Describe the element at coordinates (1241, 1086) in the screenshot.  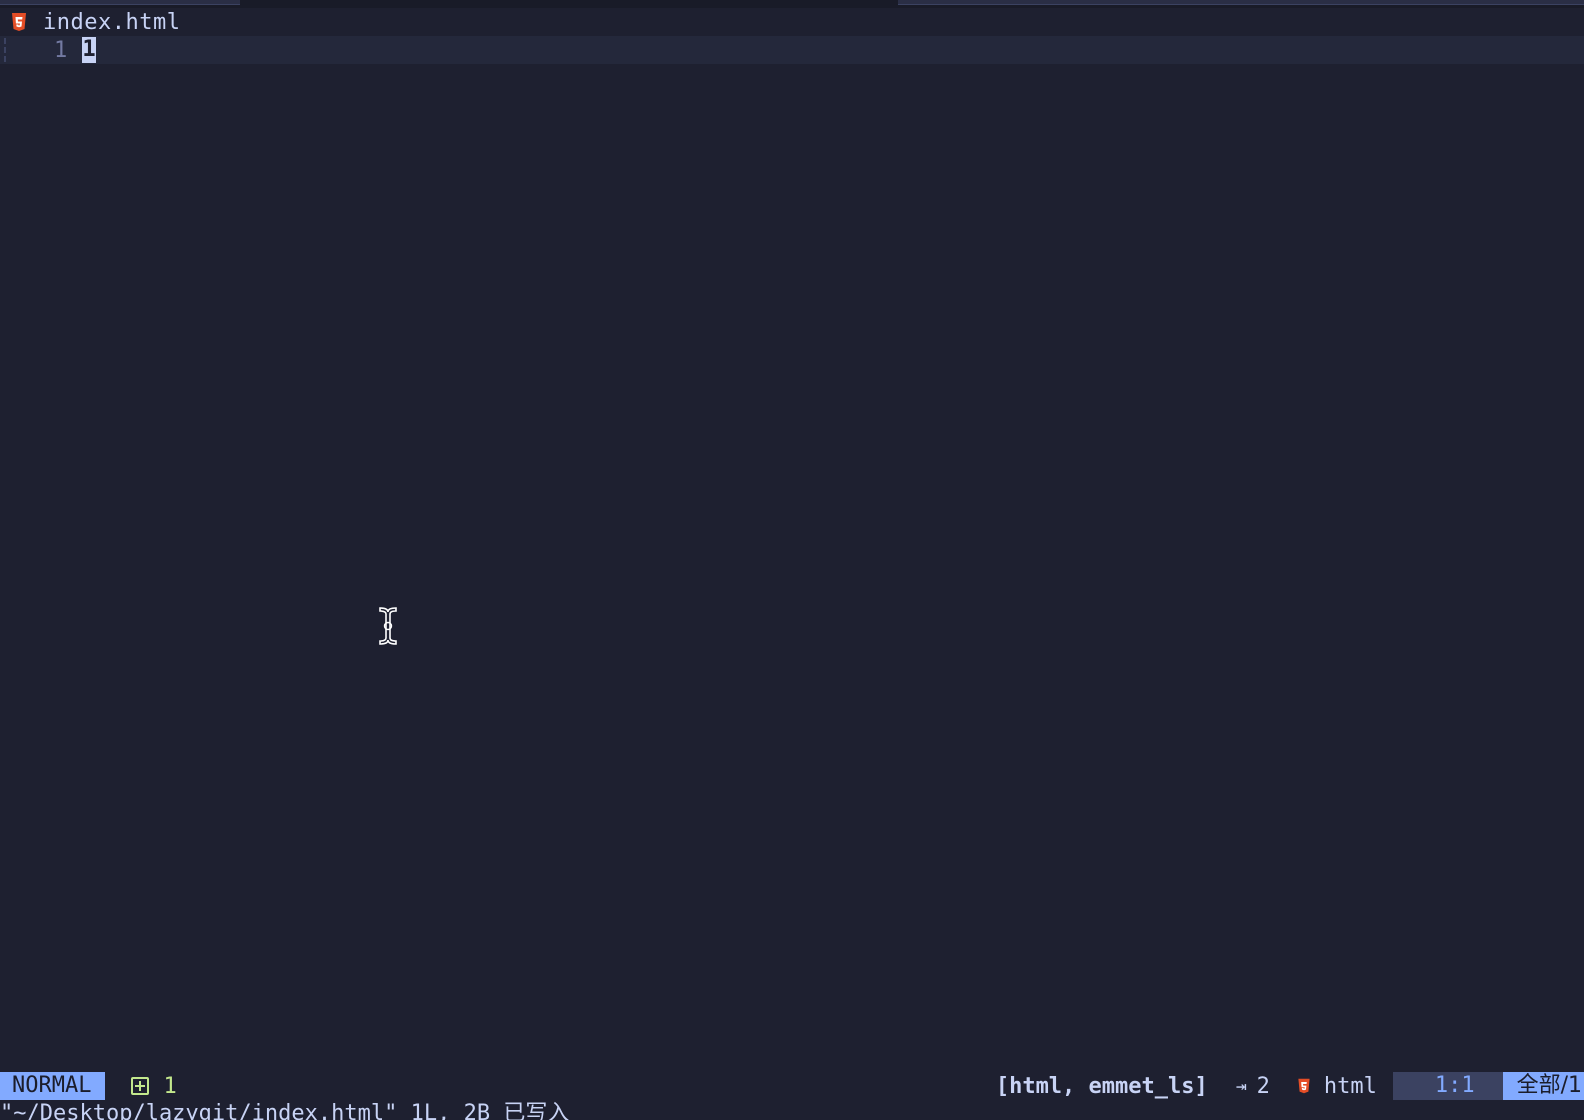
I see `tab-arrow-icon: ⇥` at that location.